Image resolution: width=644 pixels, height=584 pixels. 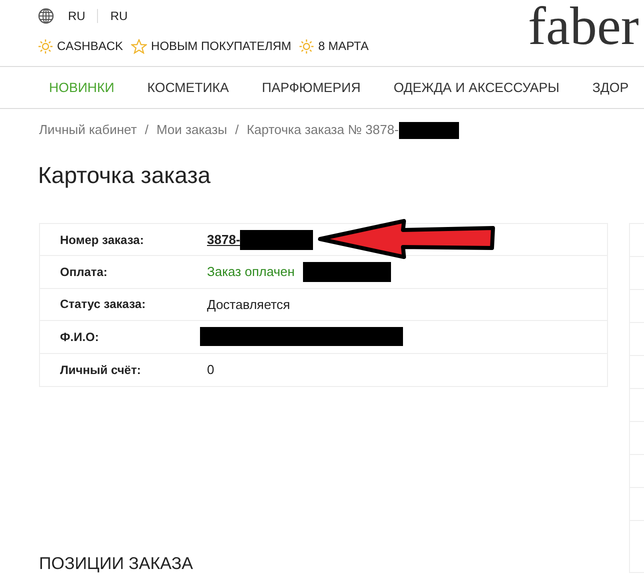 I want to click on field-value: Доставляется, so click(x=248, y=305).